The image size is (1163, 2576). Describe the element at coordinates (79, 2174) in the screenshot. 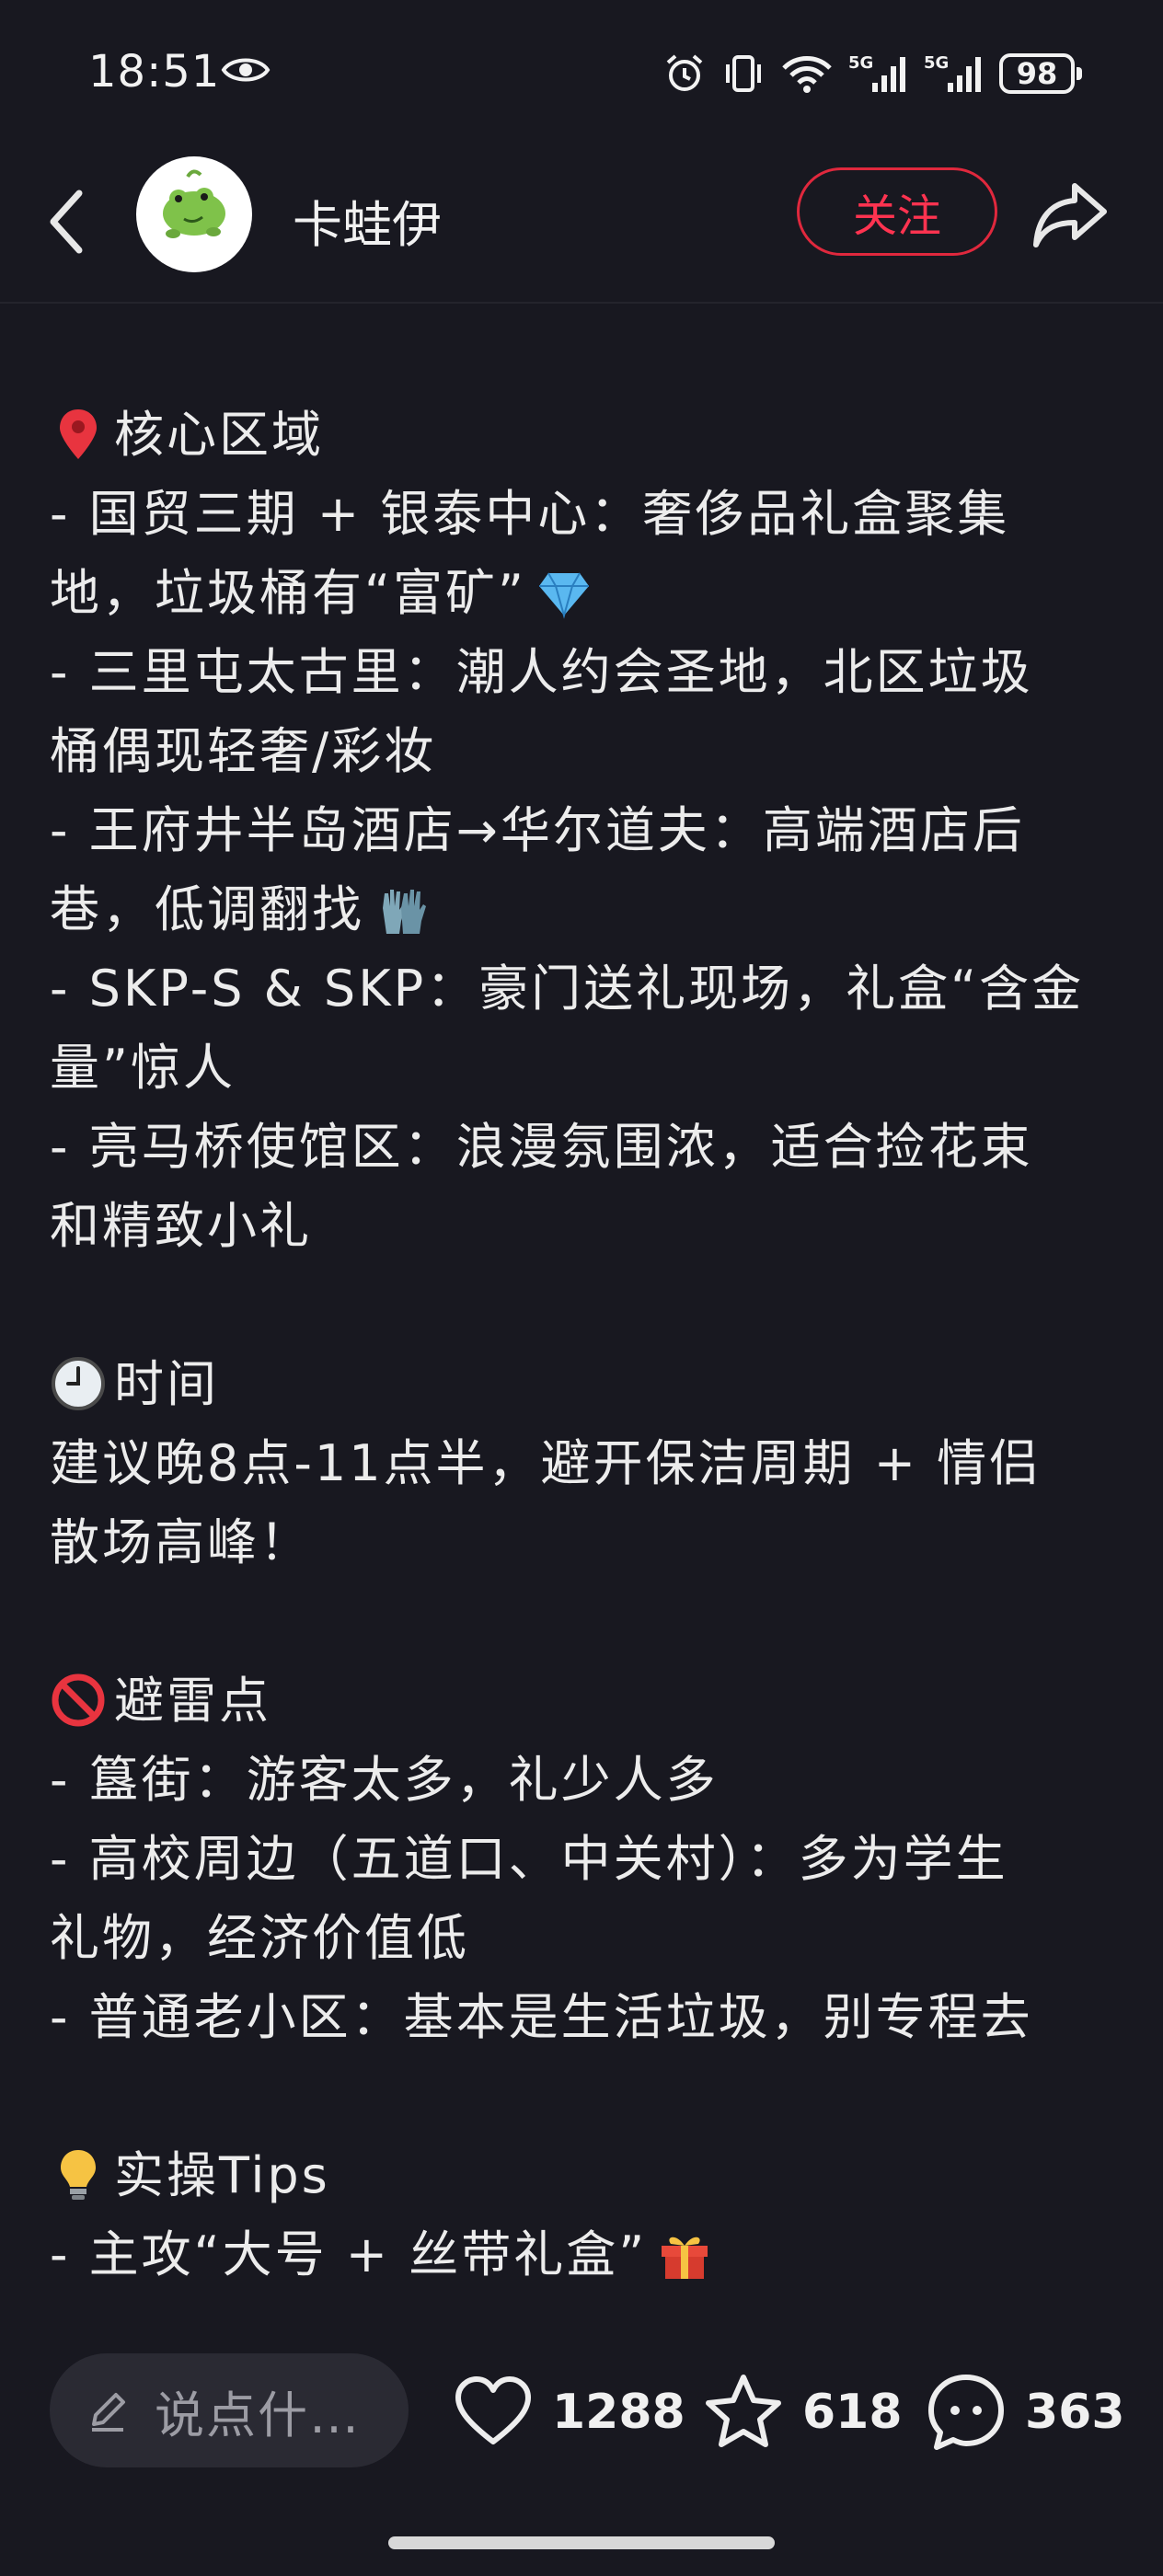

I see `bulb-icon` at that location.